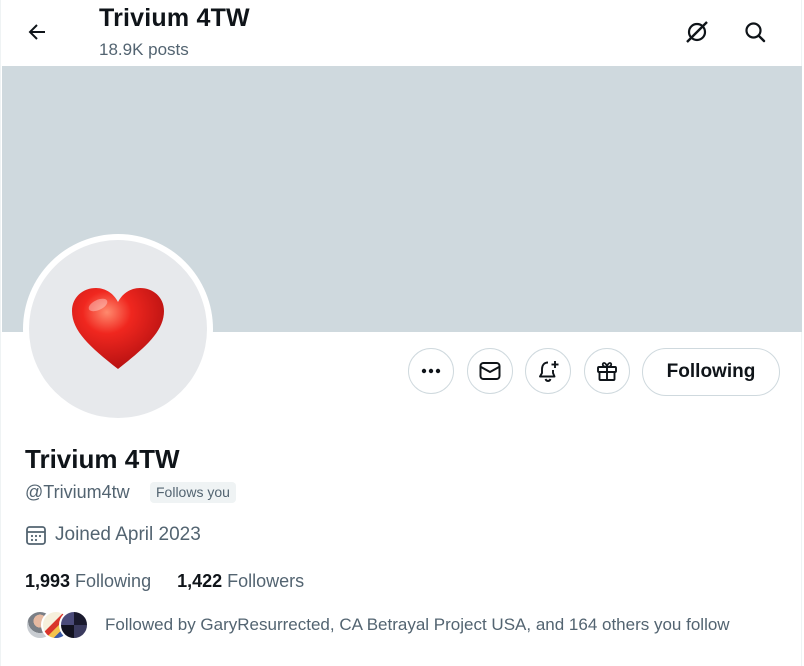 This screenshot has width=804, height=666. Describe the element at coordinates (77, 492) in the screenshot. I see `profile-handle: @Trivium4tw` at that location.